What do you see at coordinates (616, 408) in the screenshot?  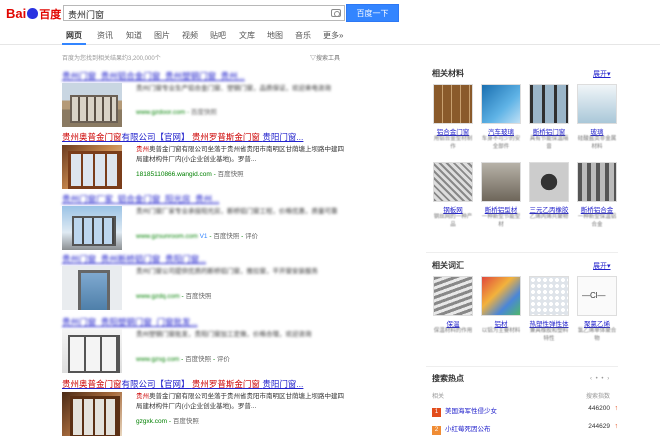 I see `trend-up-icon: ↑` at bounding box center [616, 408].